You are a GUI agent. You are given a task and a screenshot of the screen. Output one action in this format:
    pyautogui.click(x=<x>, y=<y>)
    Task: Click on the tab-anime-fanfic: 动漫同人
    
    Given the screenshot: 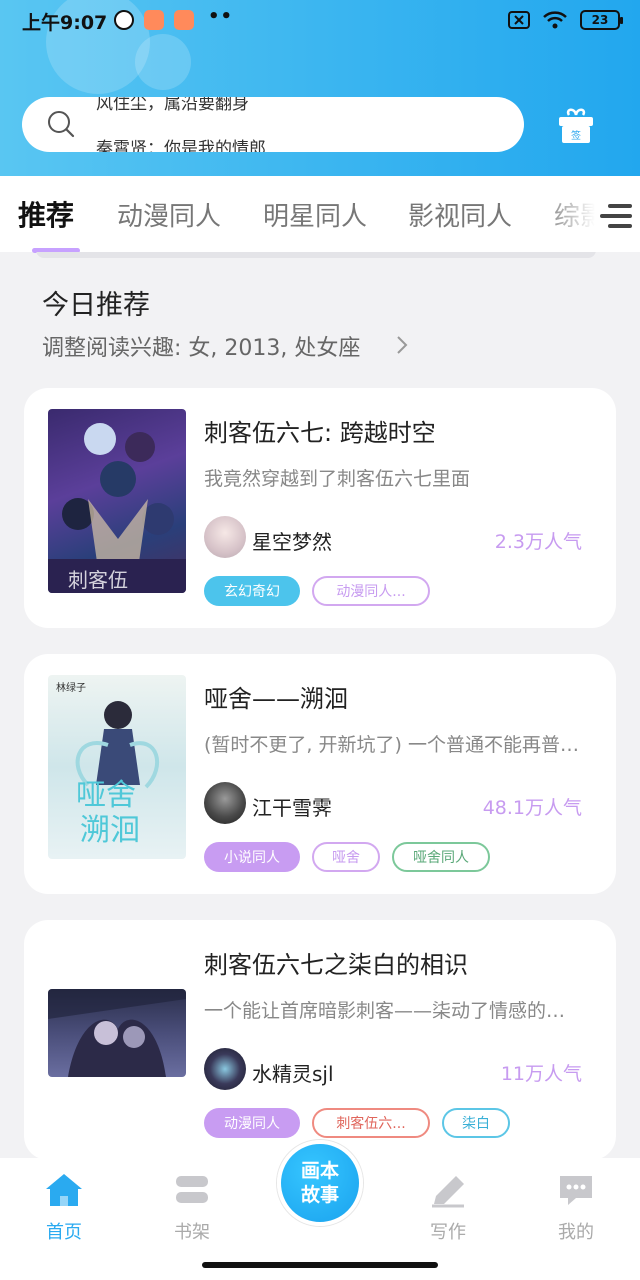 What is the action you would take?
    pyautogui.click(x=169, y=214)
    